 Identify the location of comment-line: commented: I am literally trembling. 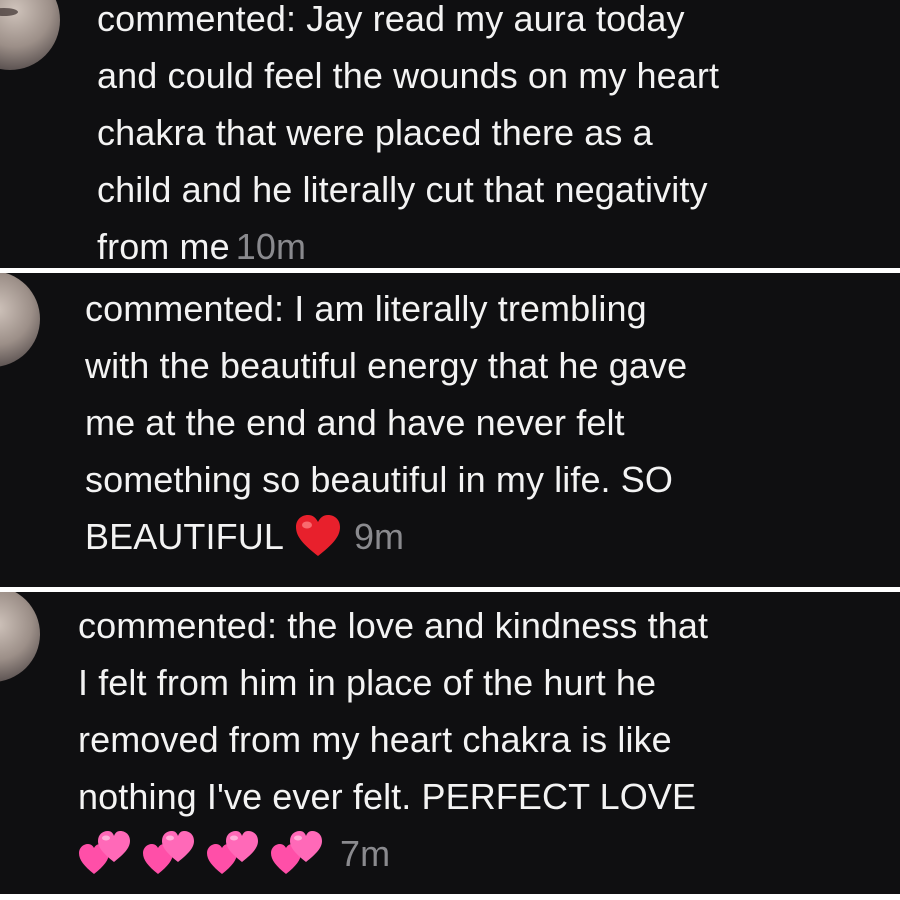
(366, 308).